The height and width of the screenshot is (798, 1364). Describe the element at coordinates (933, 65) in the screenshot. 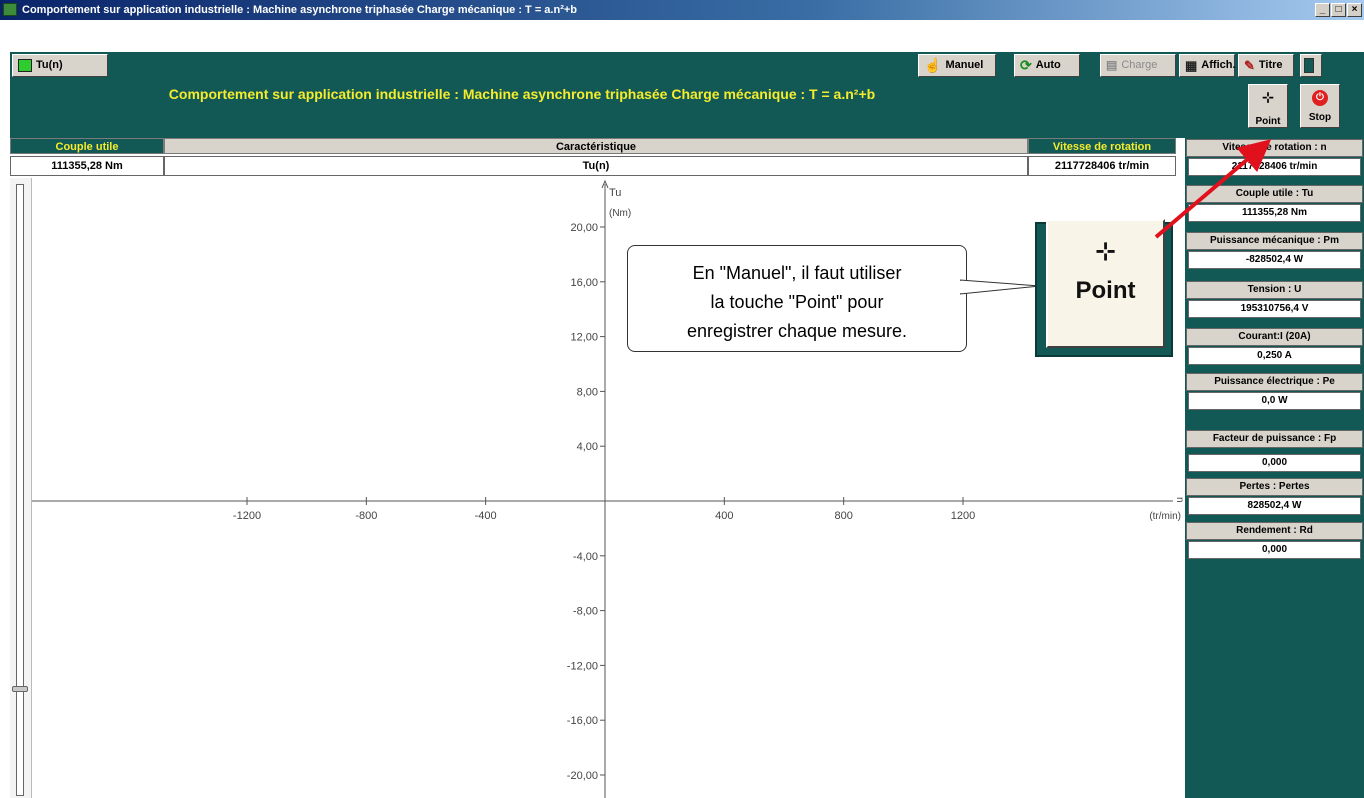

I see `hand-icon: ☝` at that location.